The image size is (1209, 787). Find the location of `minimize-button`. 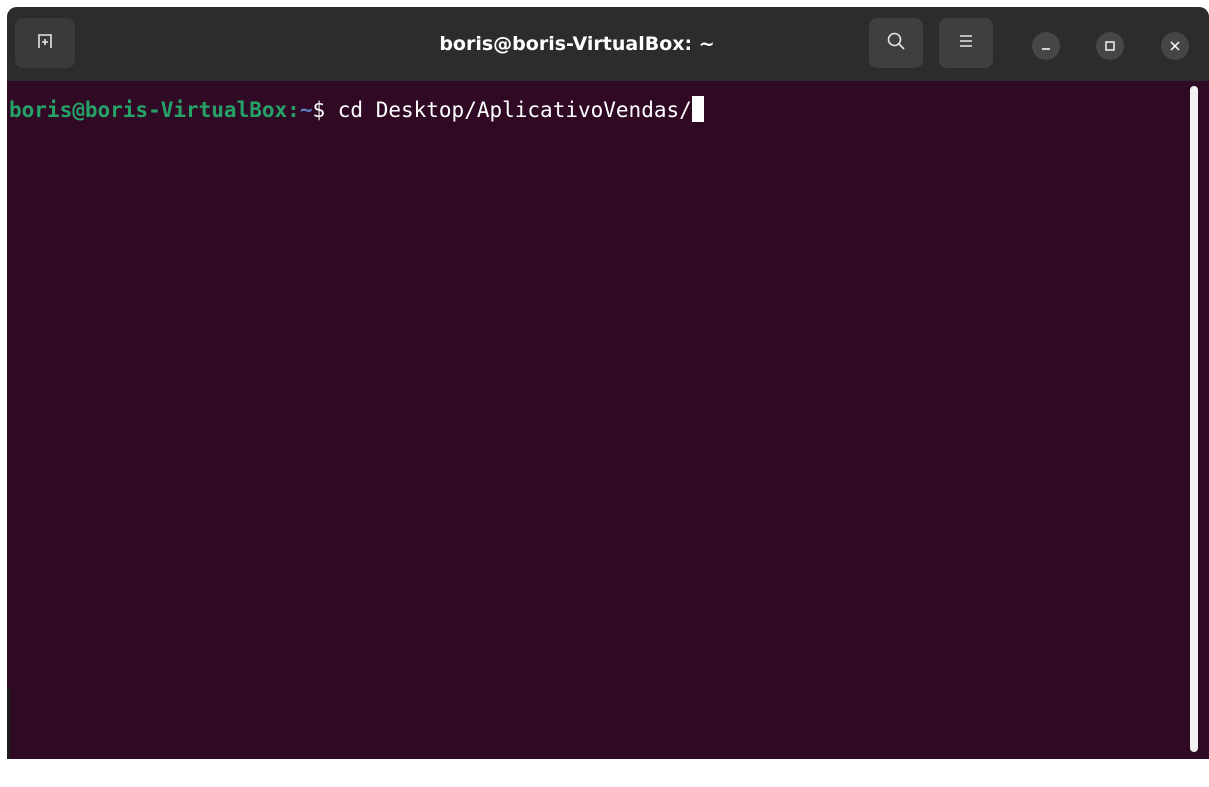

minimize-button is located at coordinates (1046, 46).